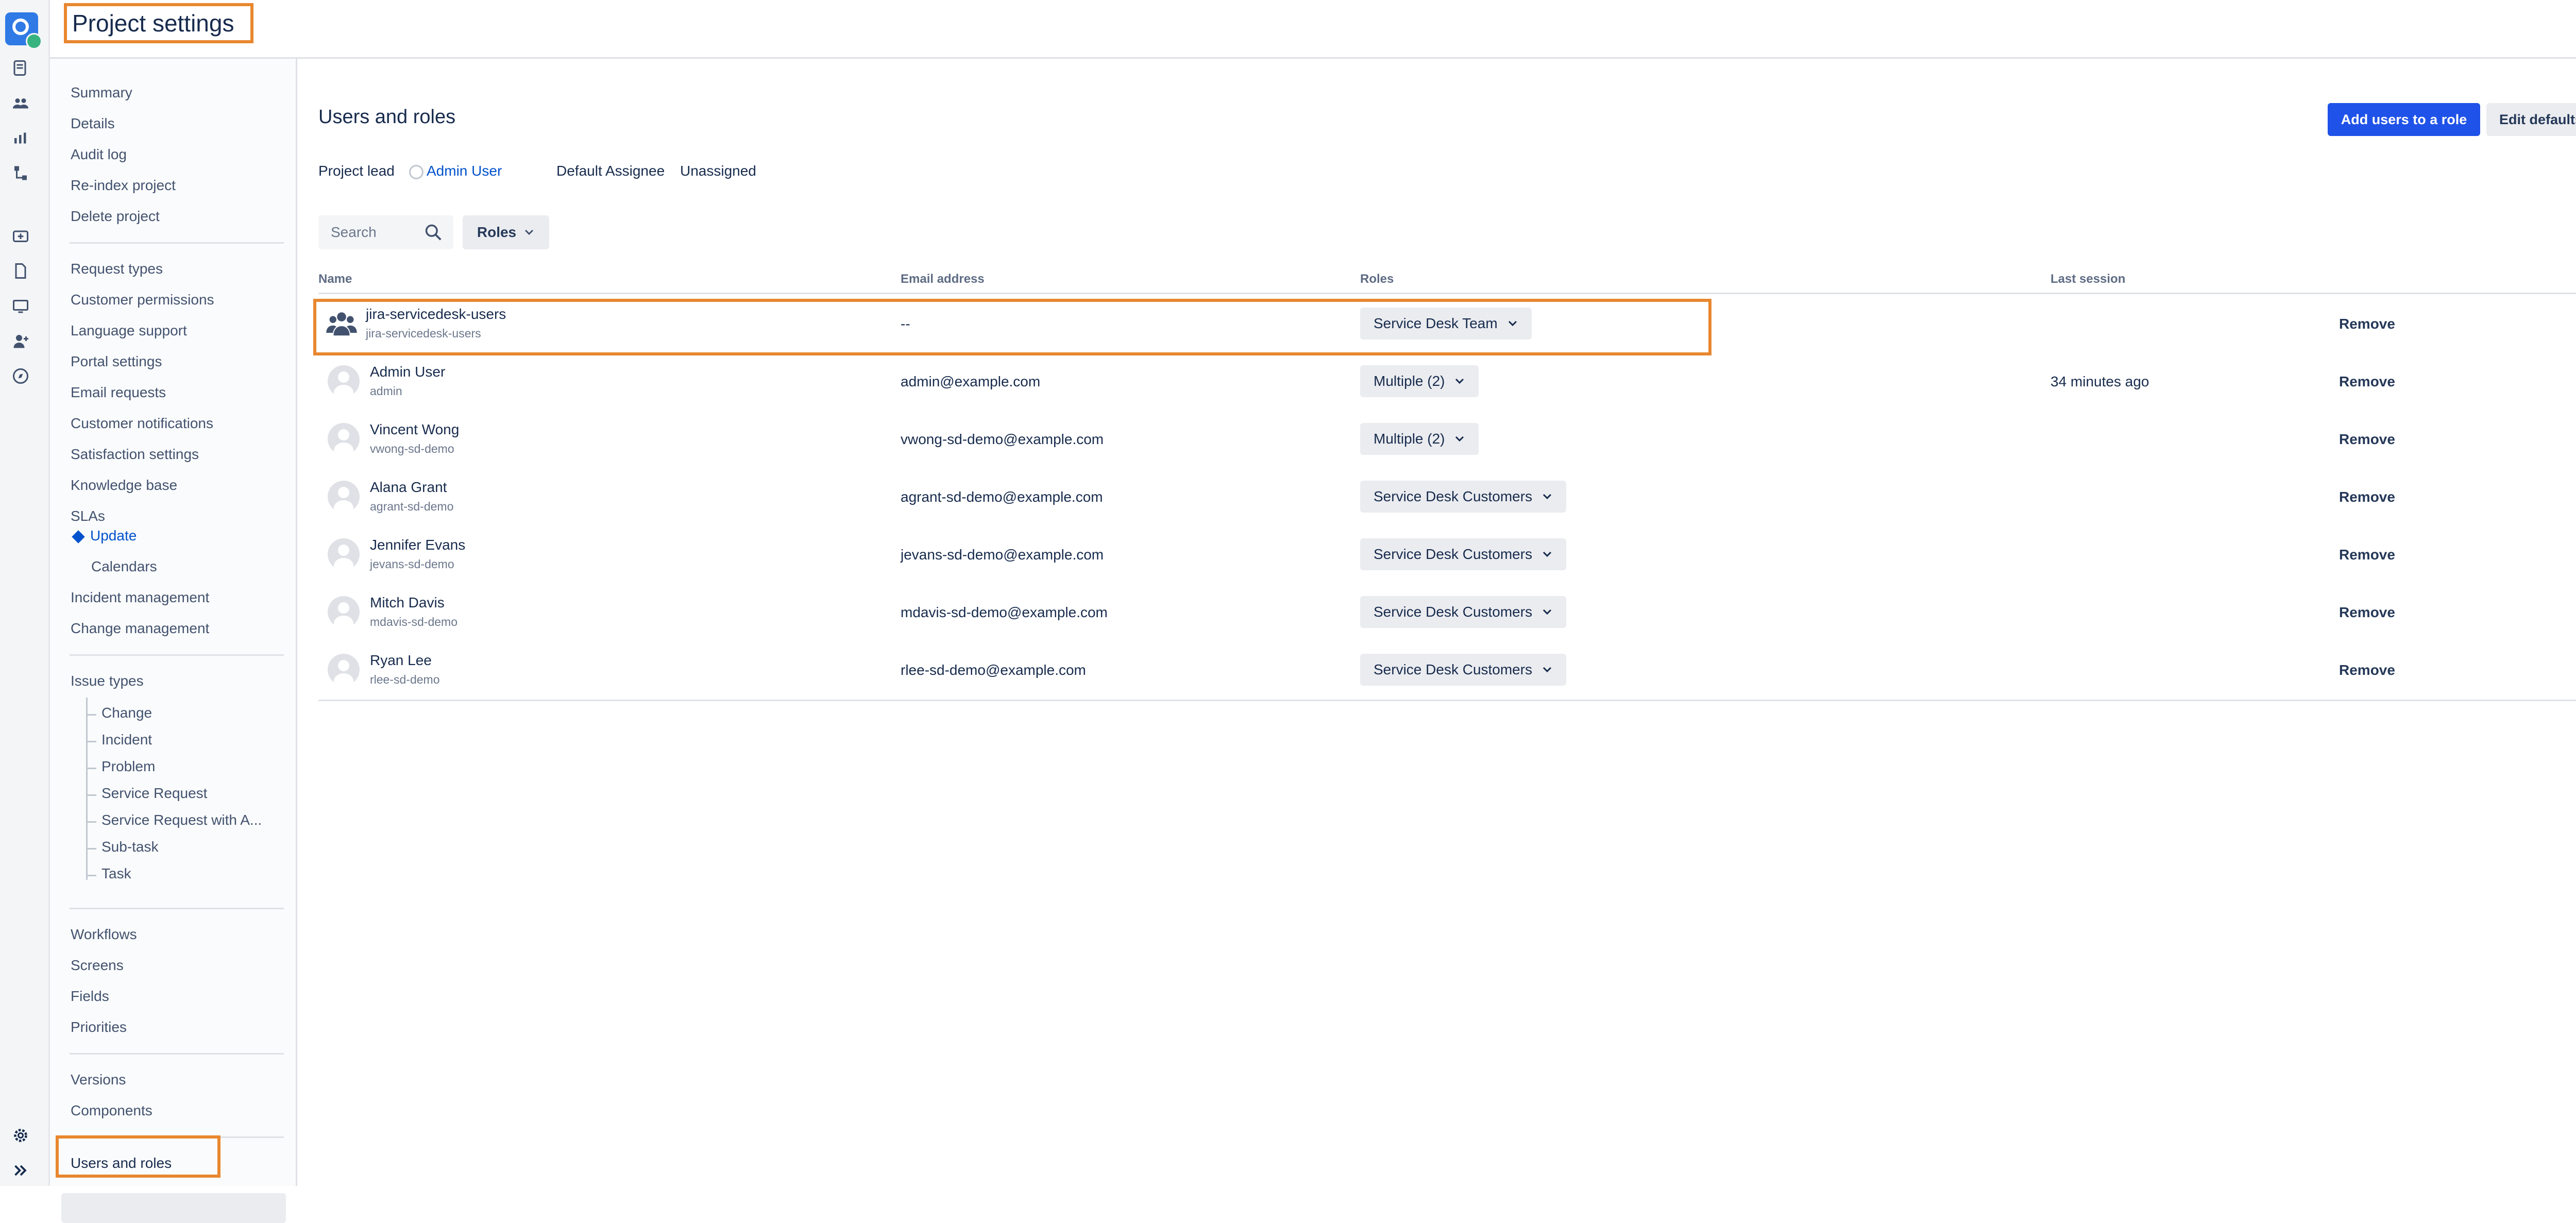 The width and height of the screenshot is (2576, 1223). I want to click on sidebar-issue-type-incident: Incident, so click(127, 740).